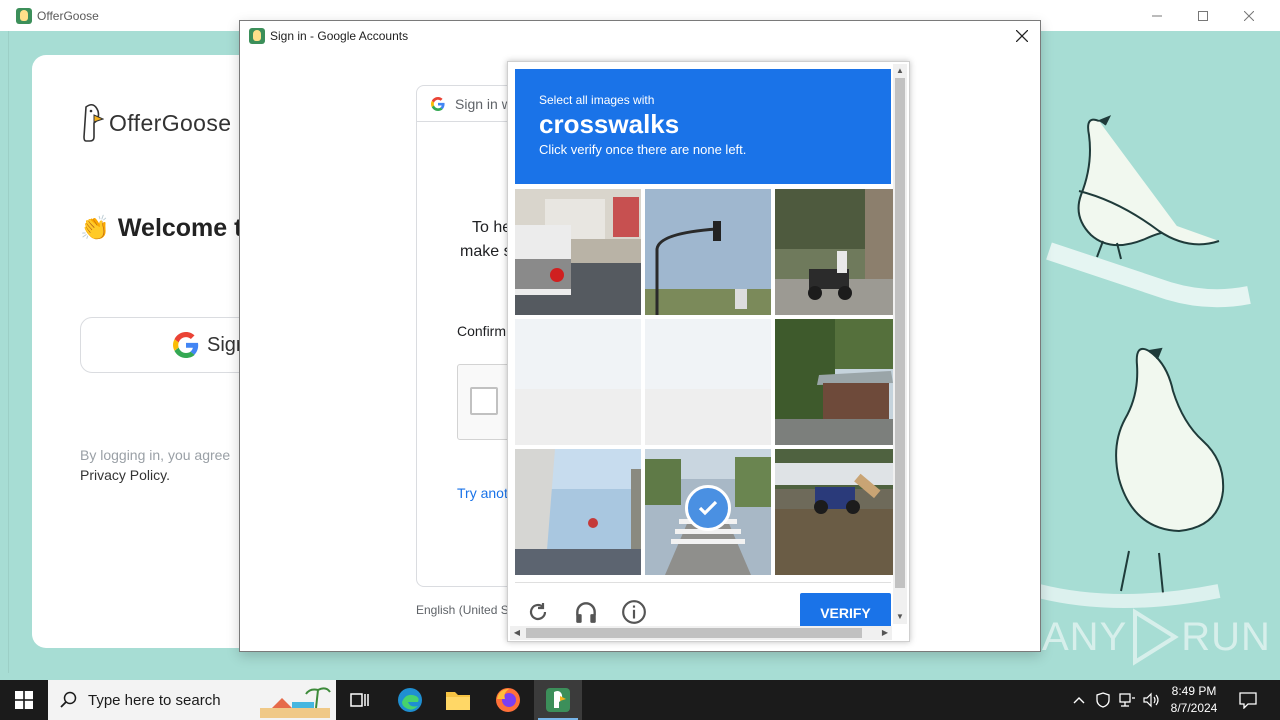 This screenshot has height=720, width=1280. Describe the element at coordinates (708, 508) in the screenshot. I see `selected-check-icon` at that location.